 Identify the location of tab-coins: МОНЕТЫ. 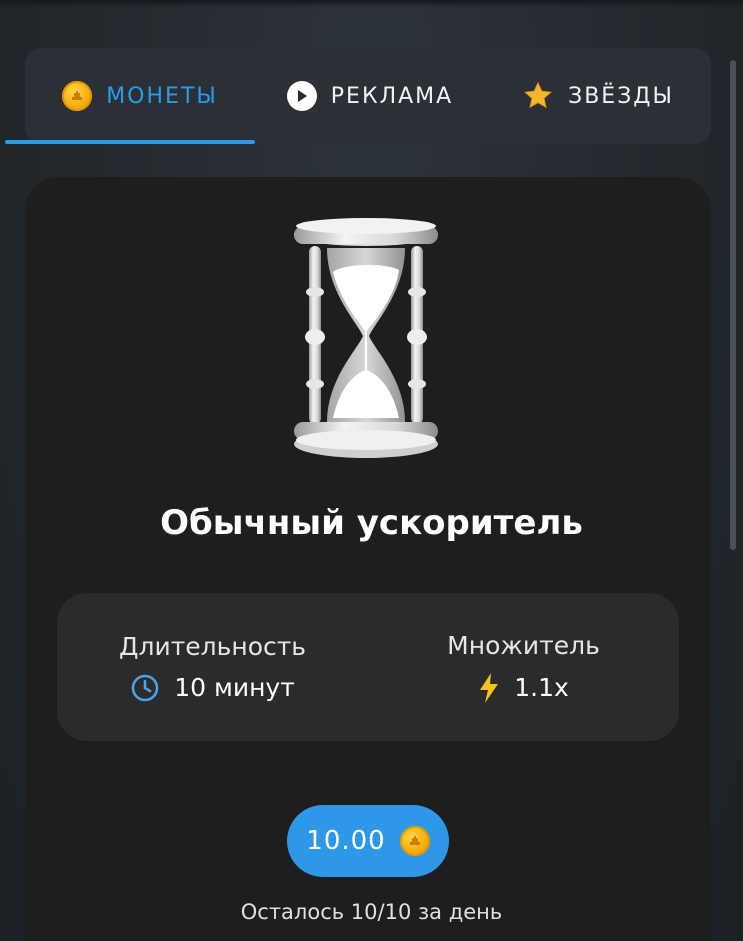
(140, 96).